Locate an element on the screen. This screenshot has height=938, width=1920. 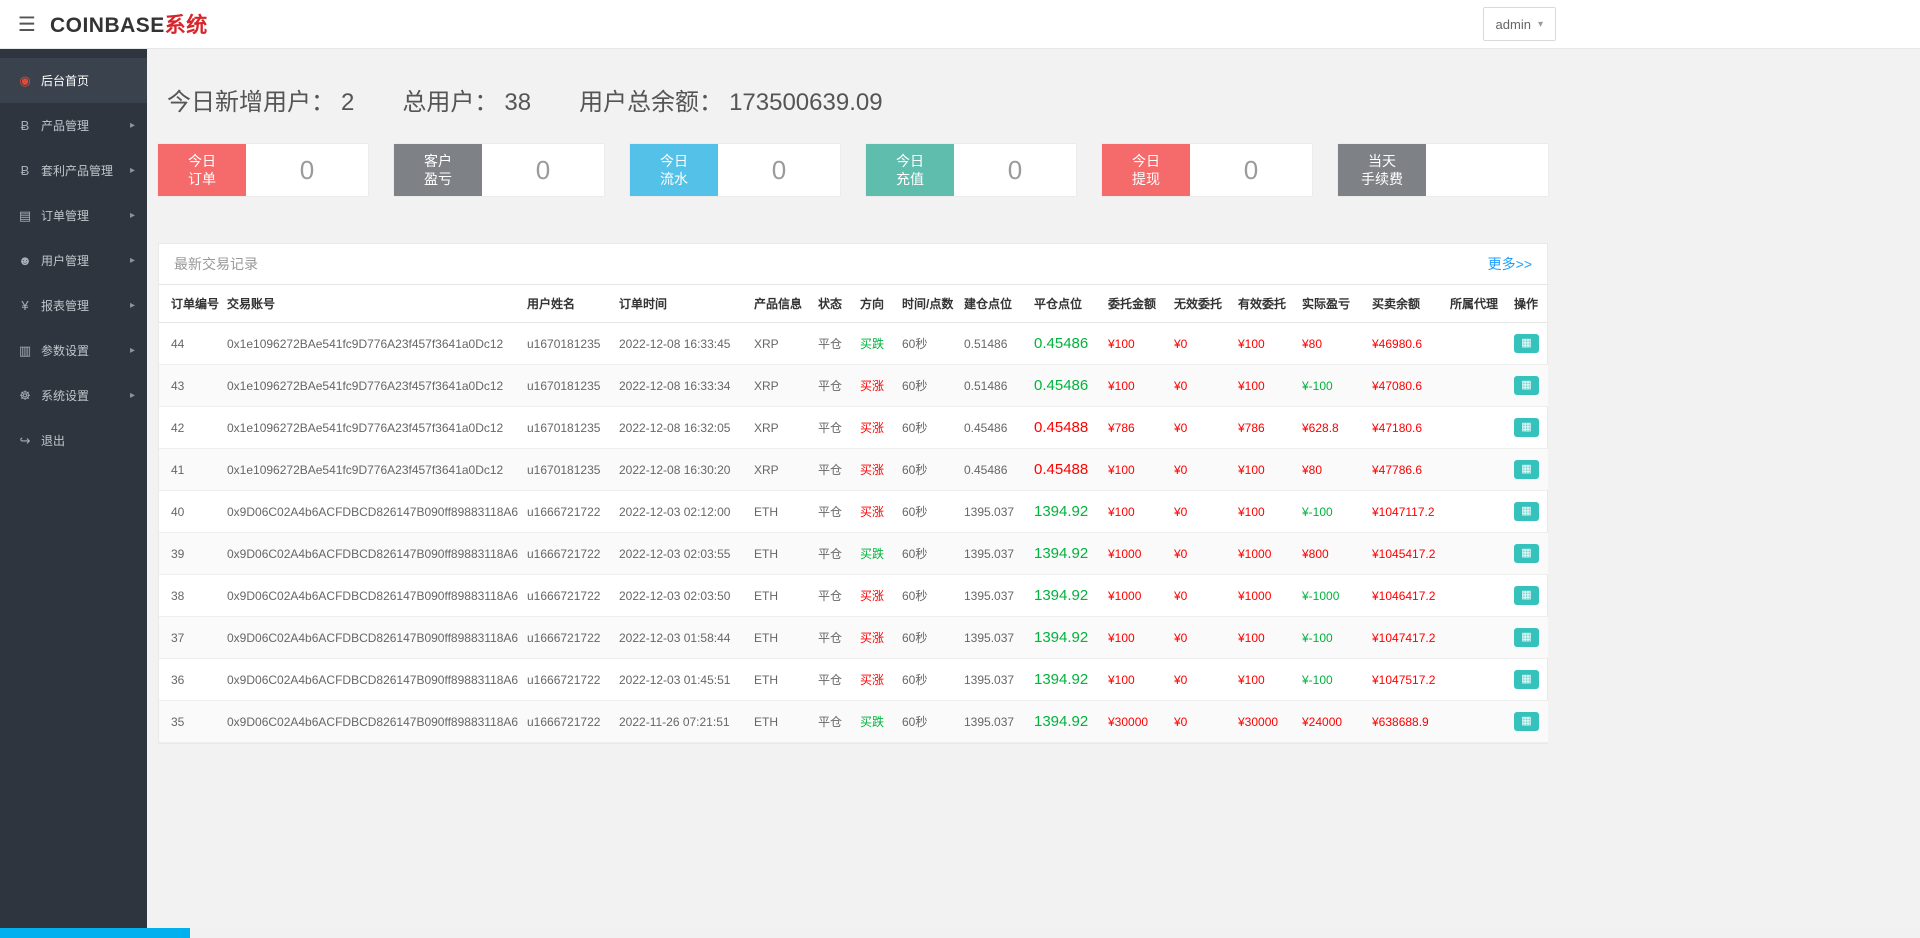
sidebar-item-dashboard: ◉ 后台首页 is located at coordinates (73, 80).